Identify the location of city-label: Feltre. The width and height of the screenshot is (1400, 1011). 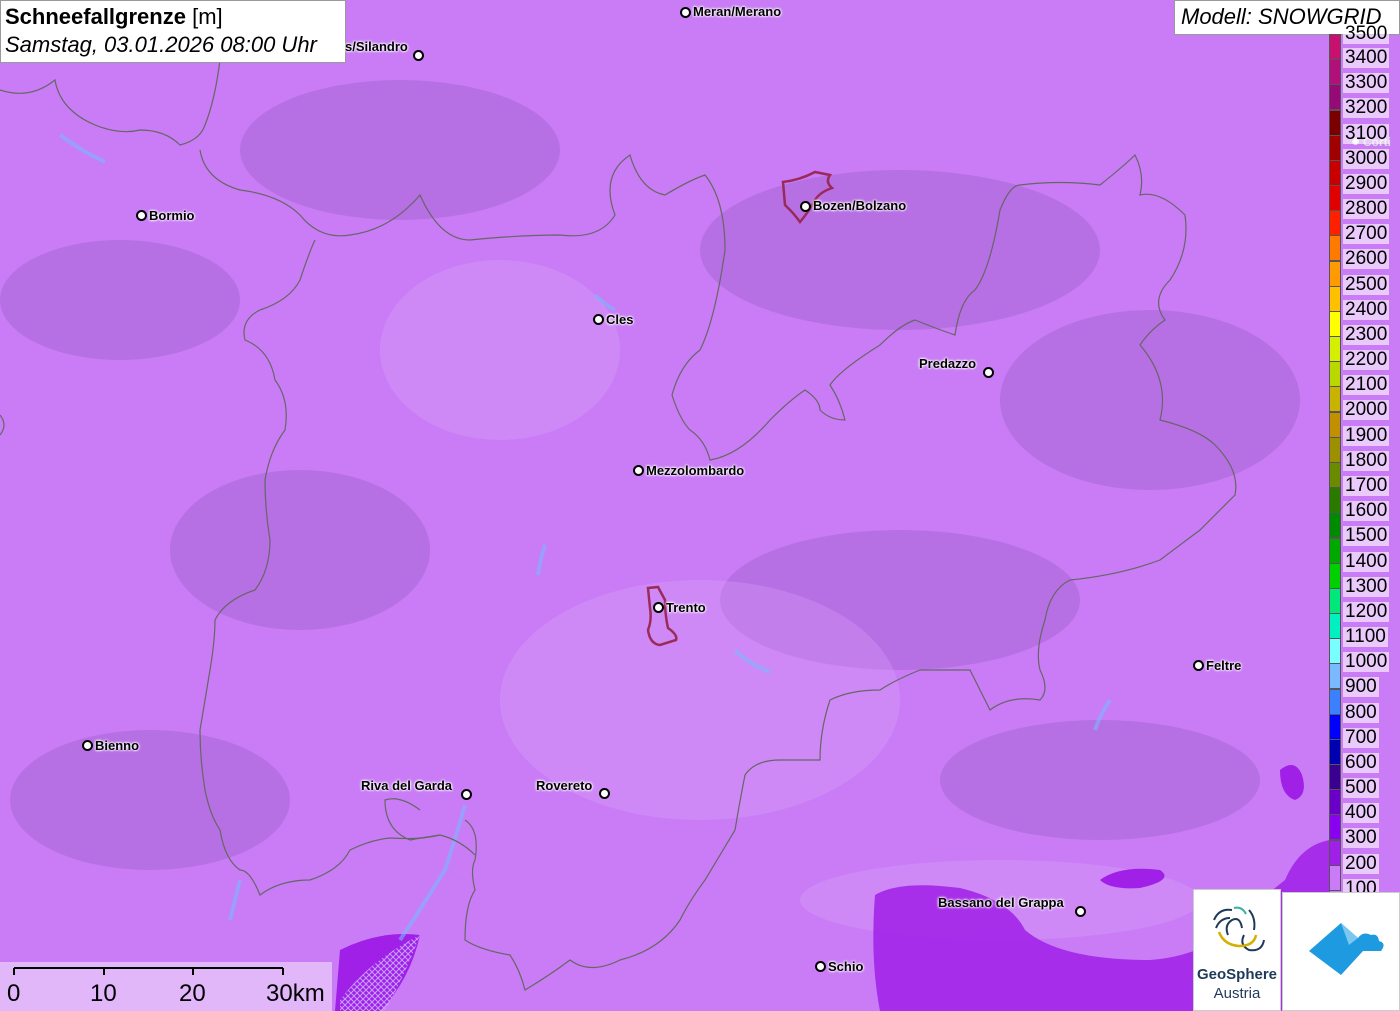
(1224, 665).